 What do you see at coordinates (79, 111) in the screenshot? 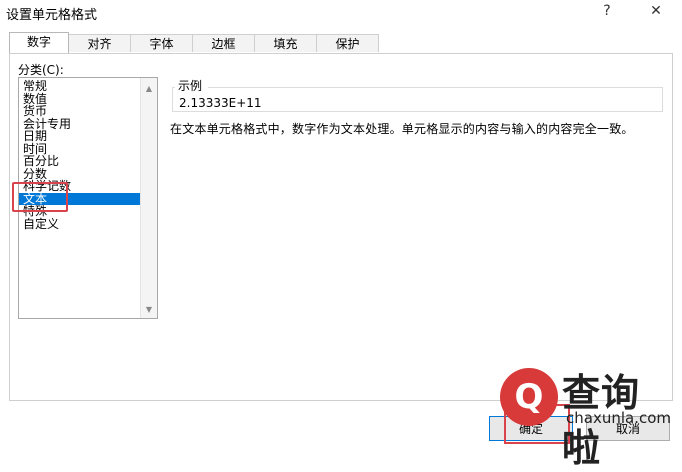
I see `category-item-currency: 货币` at bounding box center [79, 111].